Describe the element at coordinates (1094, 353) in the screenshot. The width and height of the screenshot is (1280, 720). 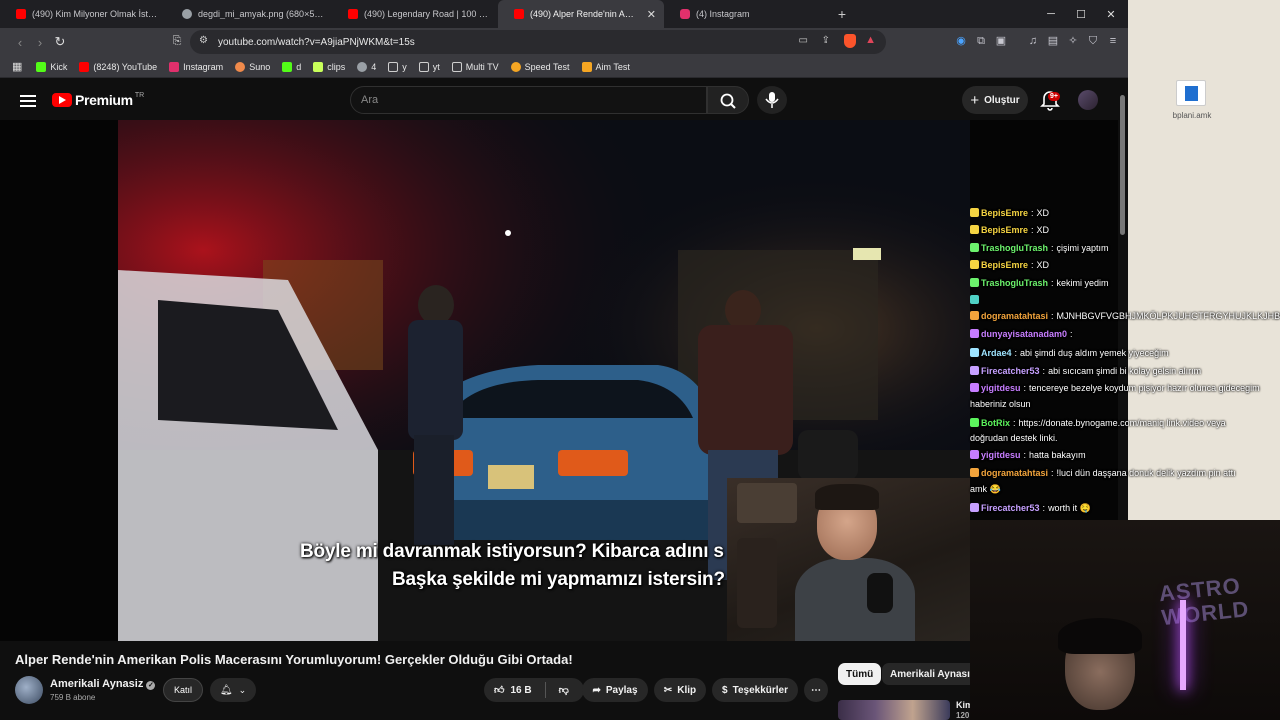
I see `chat-text: abi şimdi duş aldım yemek yiyeceğim` at that location.